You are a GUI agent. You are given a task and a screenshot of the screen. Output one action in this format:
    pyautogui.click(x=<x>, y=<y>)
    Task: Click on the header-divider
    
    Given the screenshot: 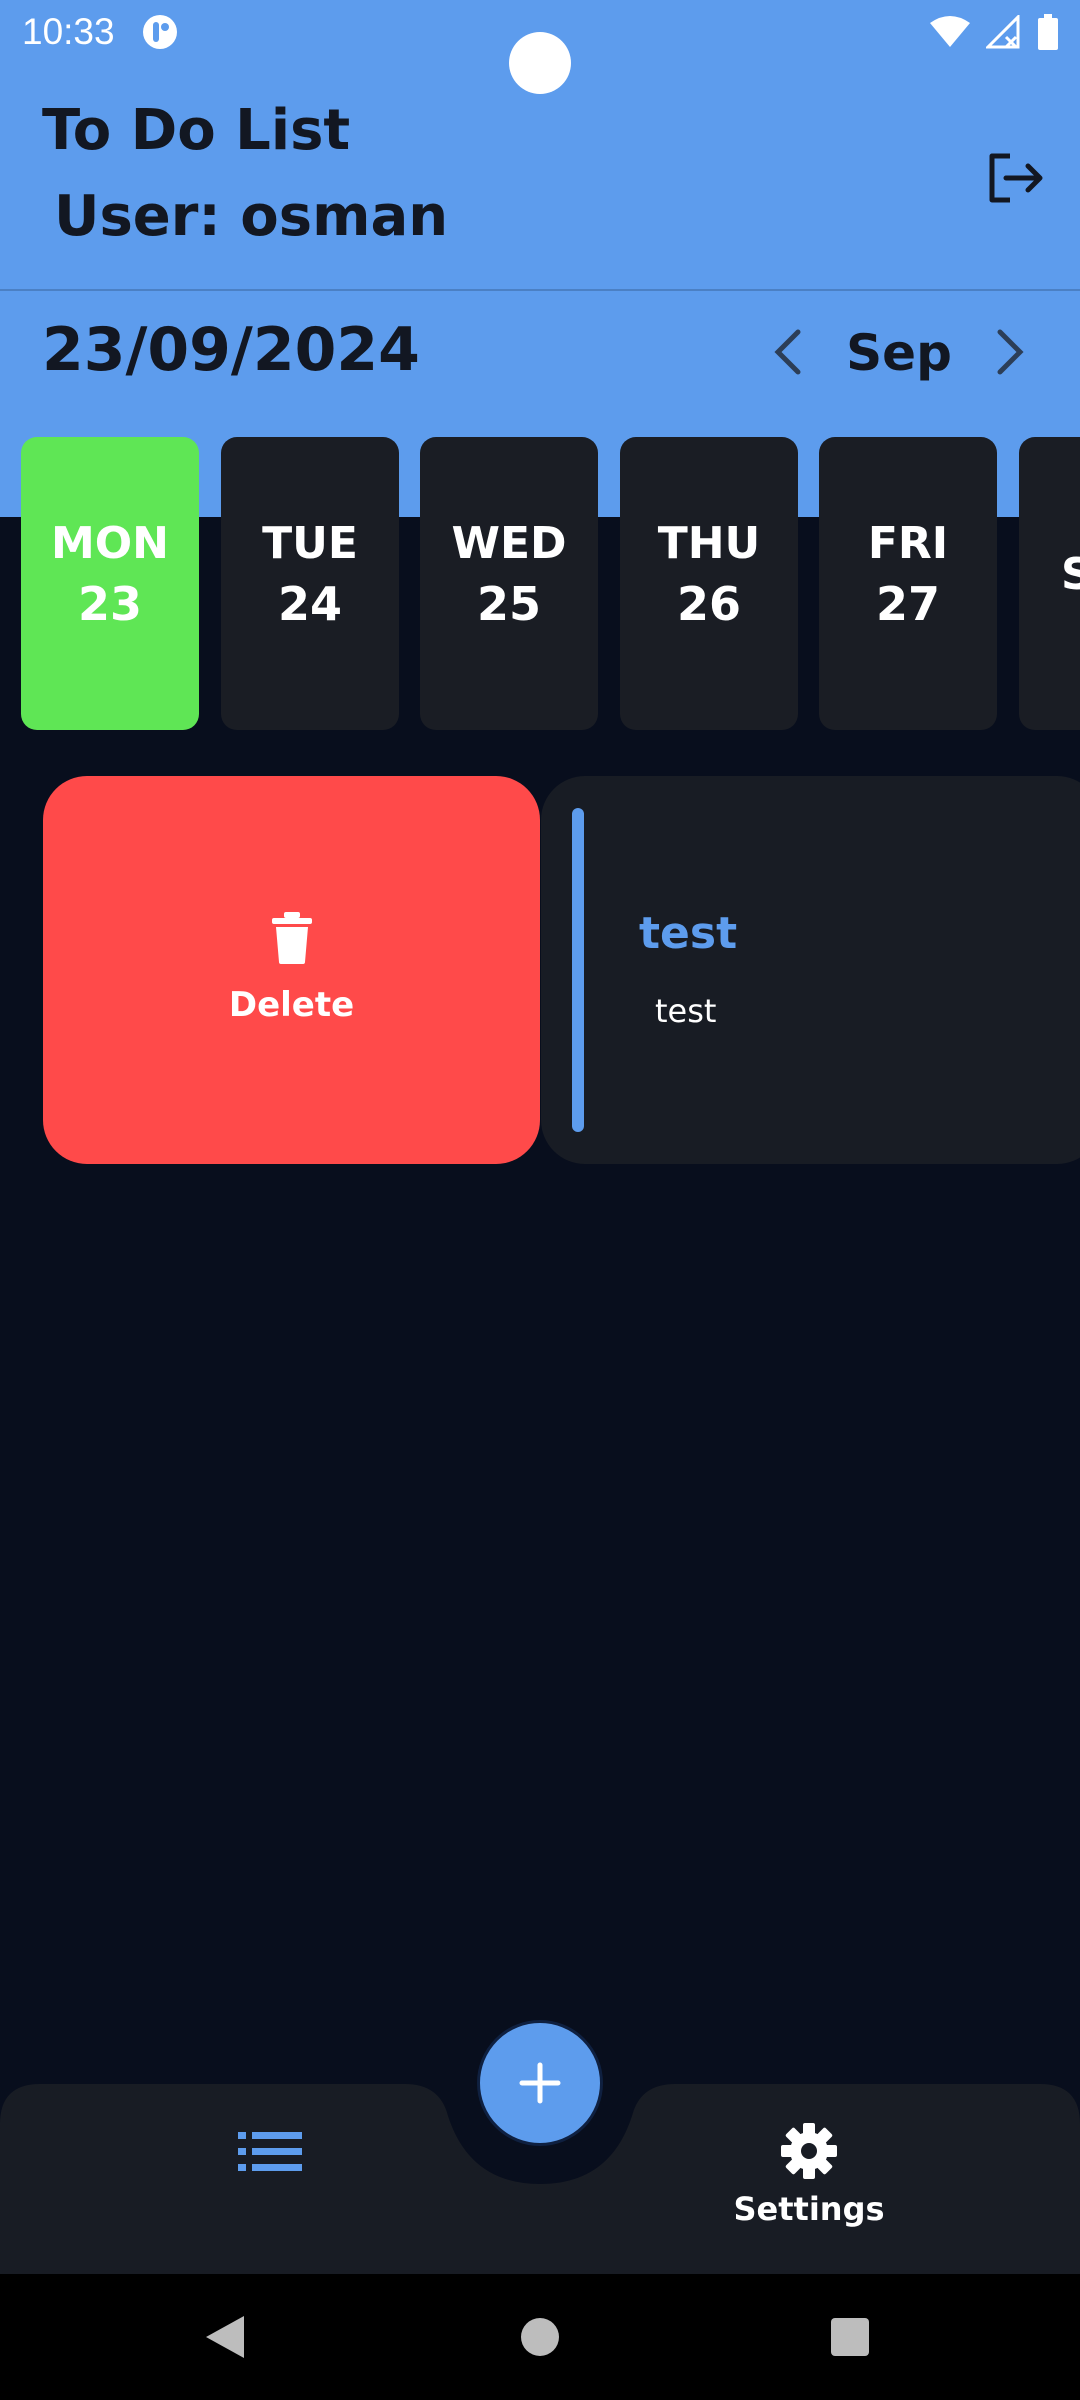 What is the action you would take?
    pyautogui.click(x=540, y=290)
    